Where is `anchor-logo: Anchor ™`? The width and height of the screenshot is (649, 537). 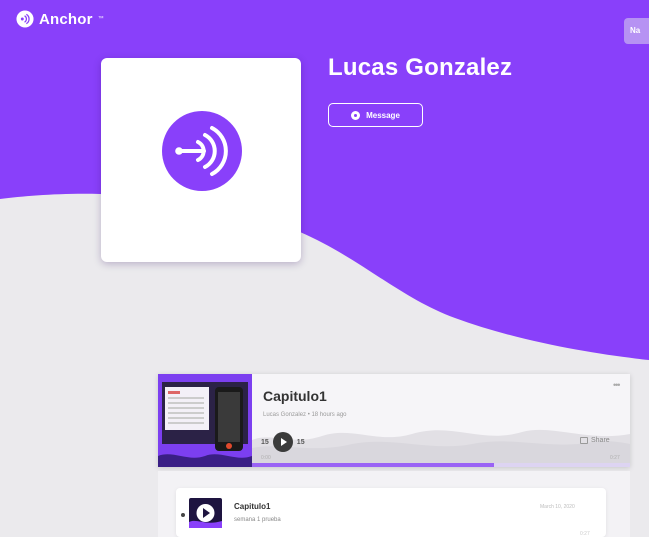
anchor-logo: Anchor ™ is located at coordinates (60, 19).